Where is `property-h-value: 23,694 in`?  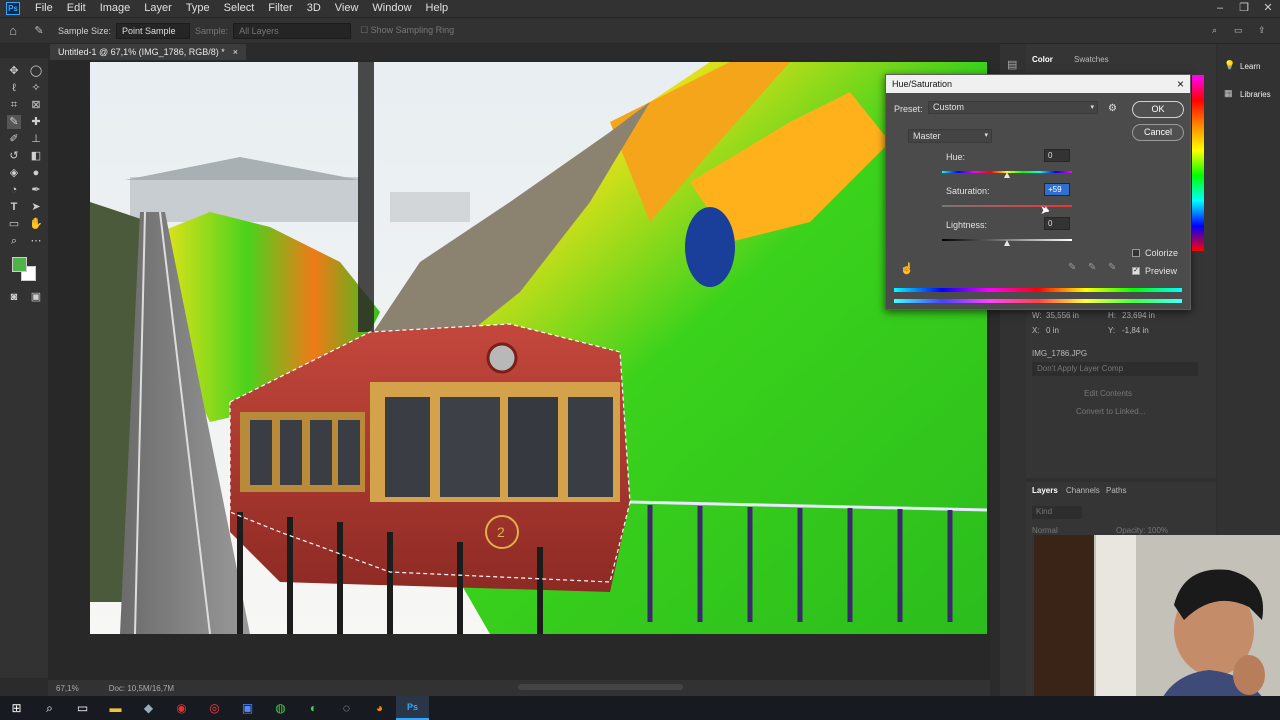 property-h-value: 23,694 in is located at coordinates (1138, 315).